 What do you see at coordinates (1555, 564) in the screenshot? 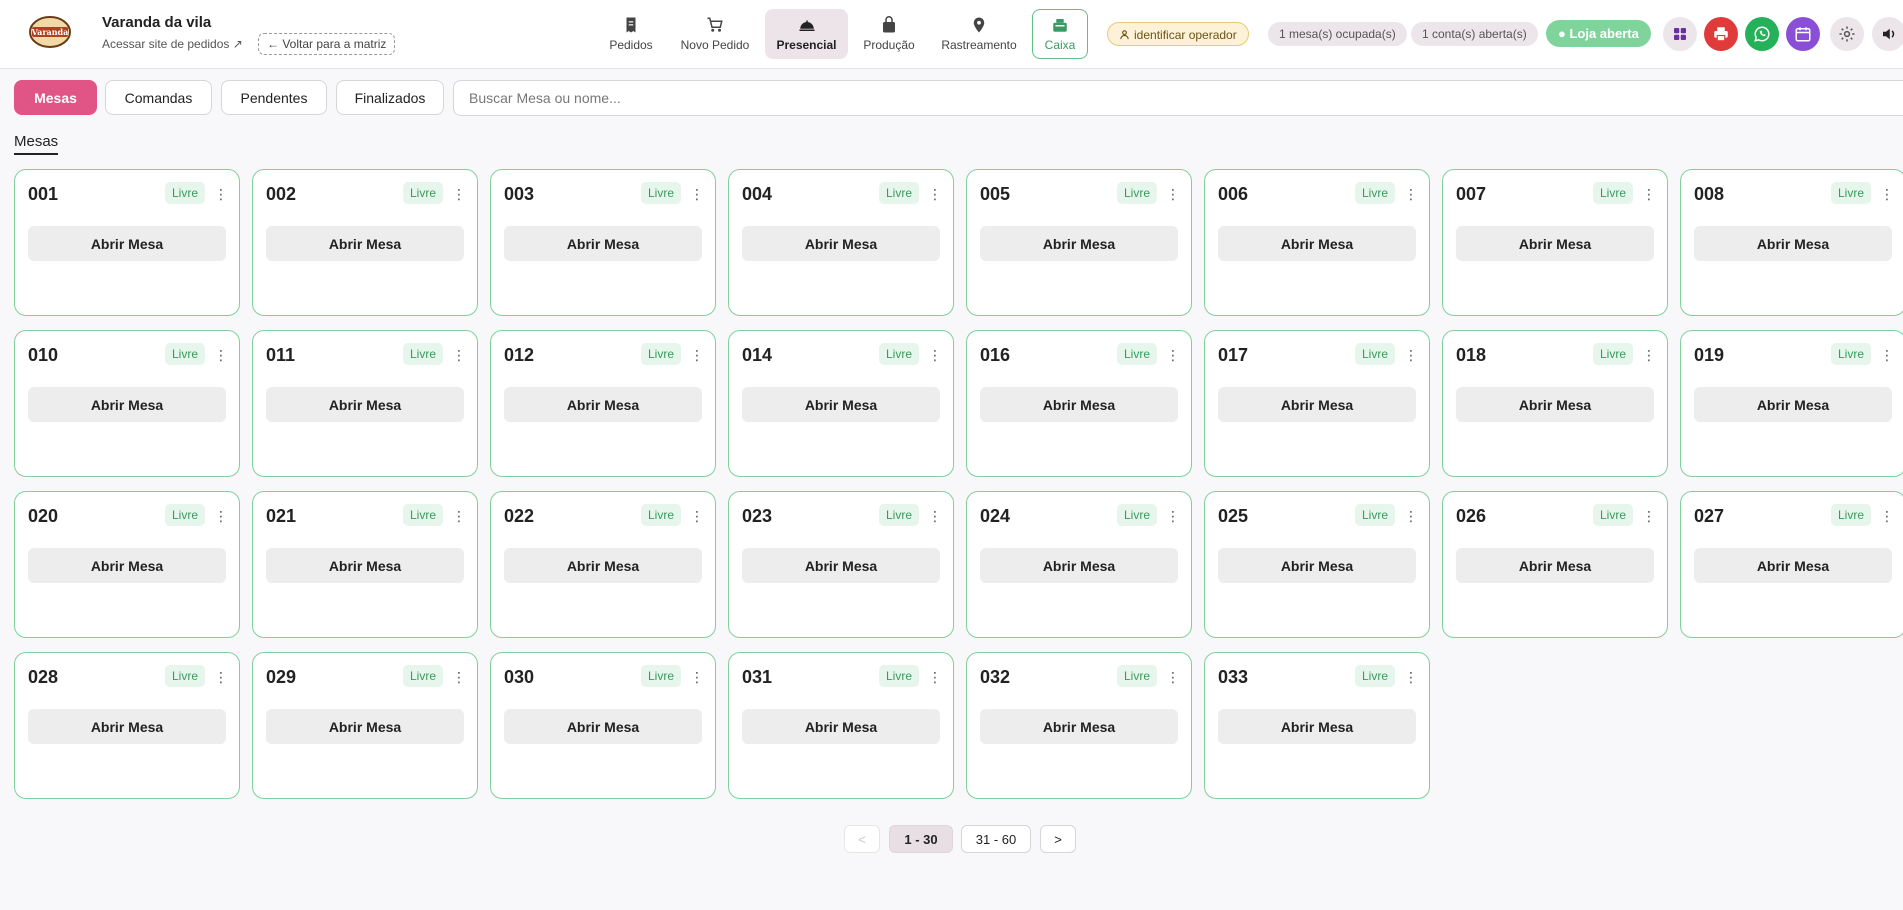
I see `table-card: 026 Livre ⋮ Abrir Mesa` at bounding box center [1555, 564].